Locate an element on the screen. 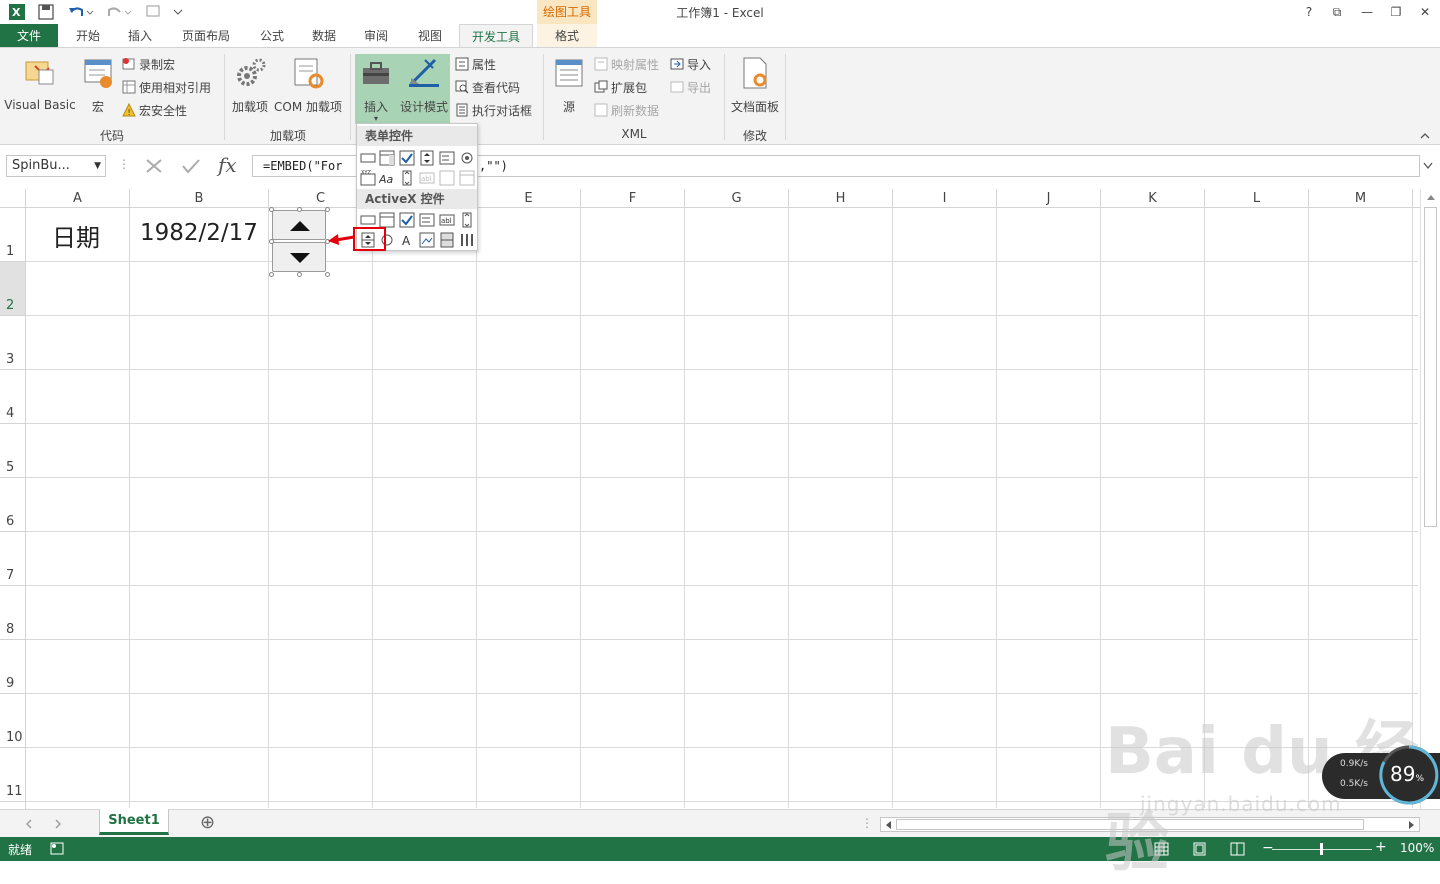 The image size is (1440, 884). view-code-button: 查看代码 is located at coordinates (487, 88).